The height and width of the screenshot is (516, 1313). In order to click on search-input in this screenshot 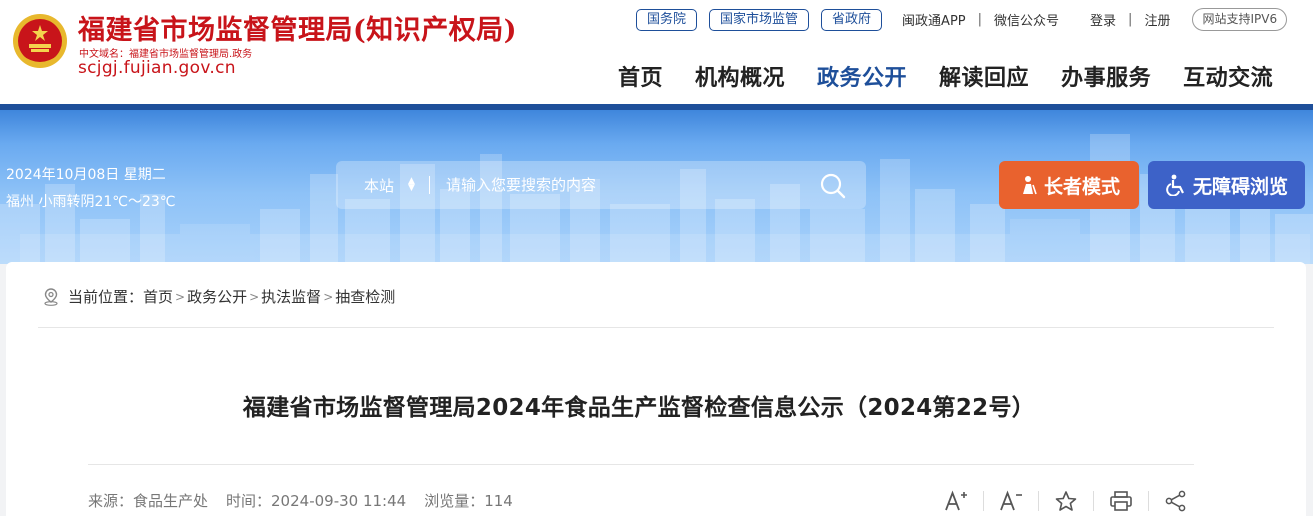, I will do `click(610, 185)`.